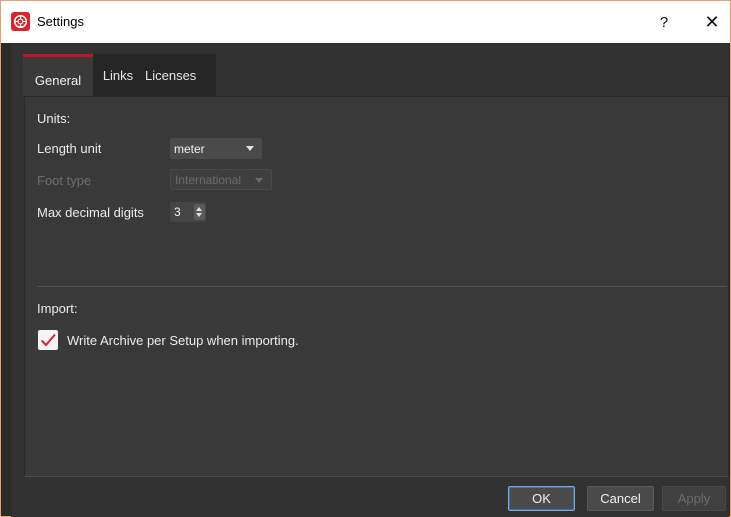  What do you see at coordinates (90, 212) in the screenshot?
I see `max-decimal-label: Max decimal digits` at bounding box center [90, 212].